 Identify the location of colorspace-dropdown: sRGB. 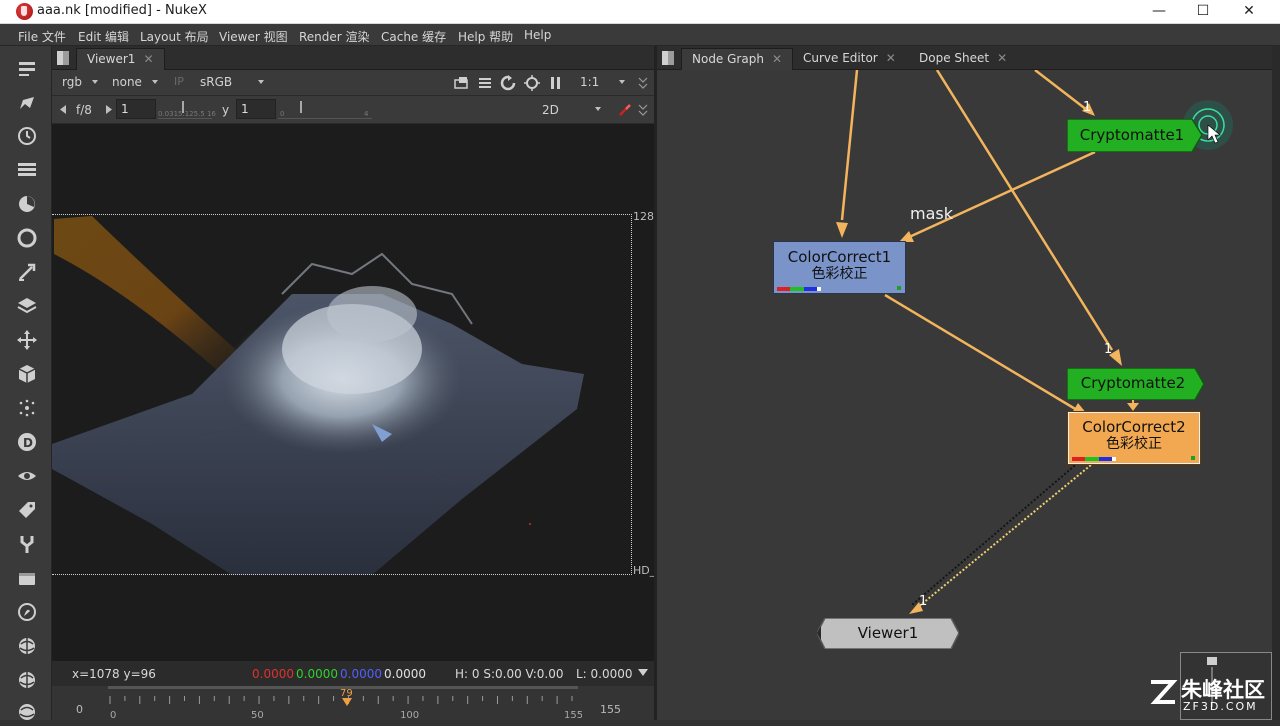
(216, 82).